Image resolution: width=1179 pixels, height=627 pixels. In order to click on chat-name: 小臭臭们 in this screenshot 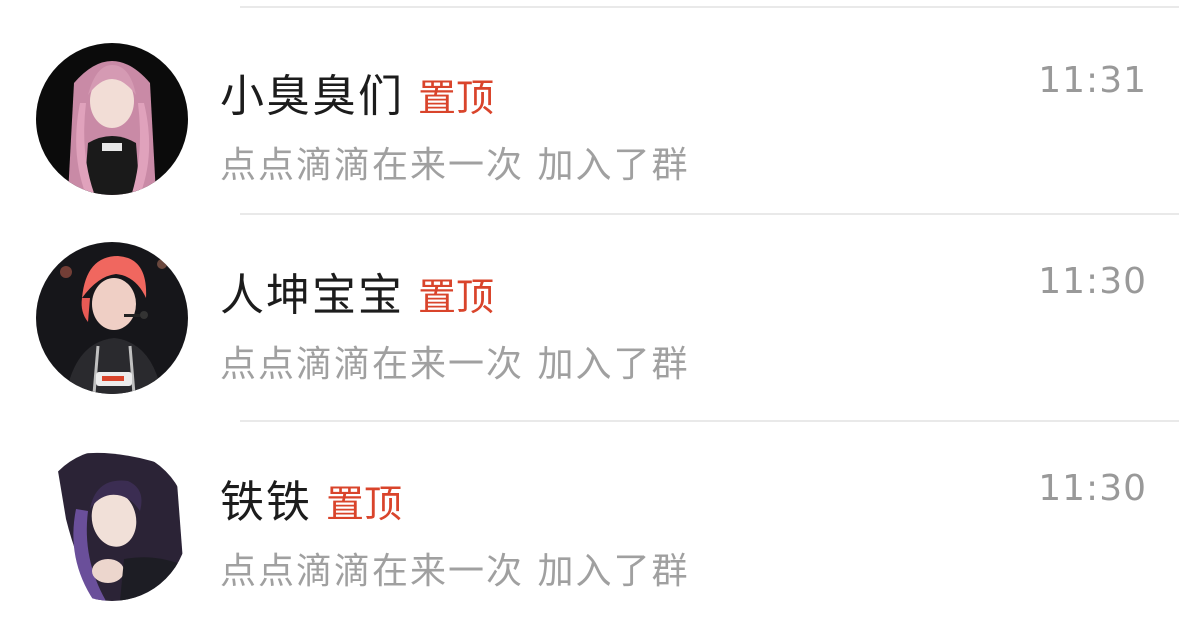, I will do `click(312, 96)`.